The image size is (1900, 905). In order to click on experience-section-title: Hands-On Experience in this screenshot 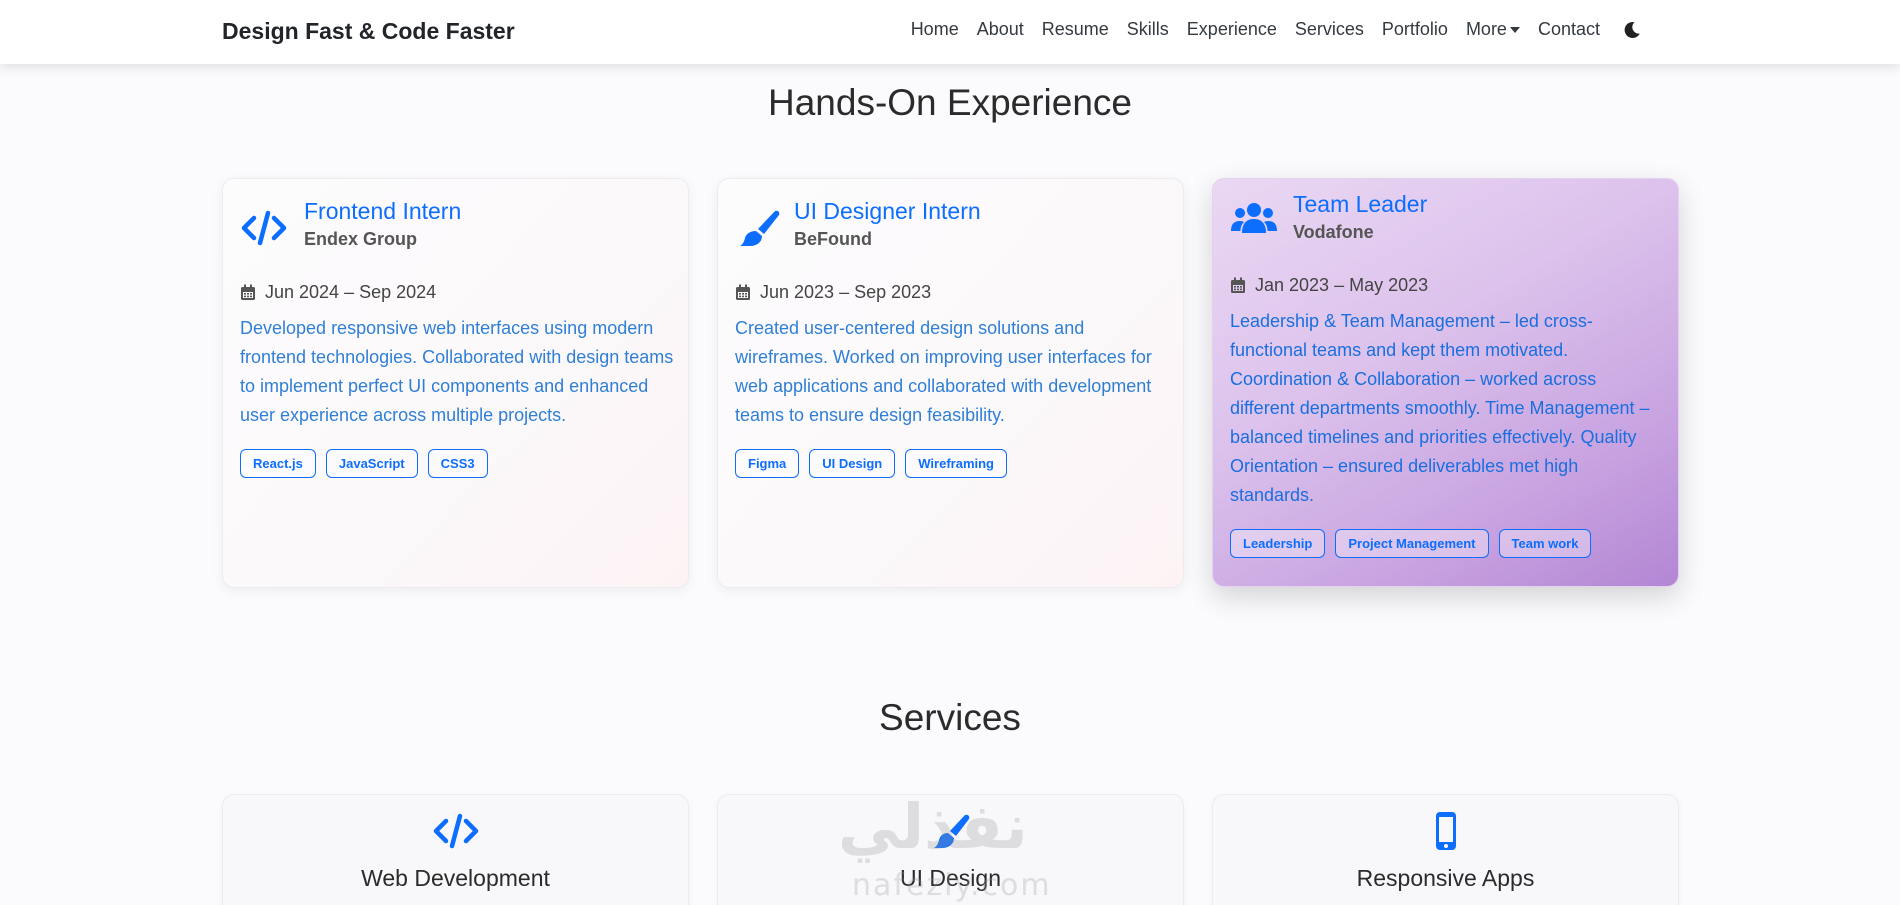, I will do `click(950, 102)`.